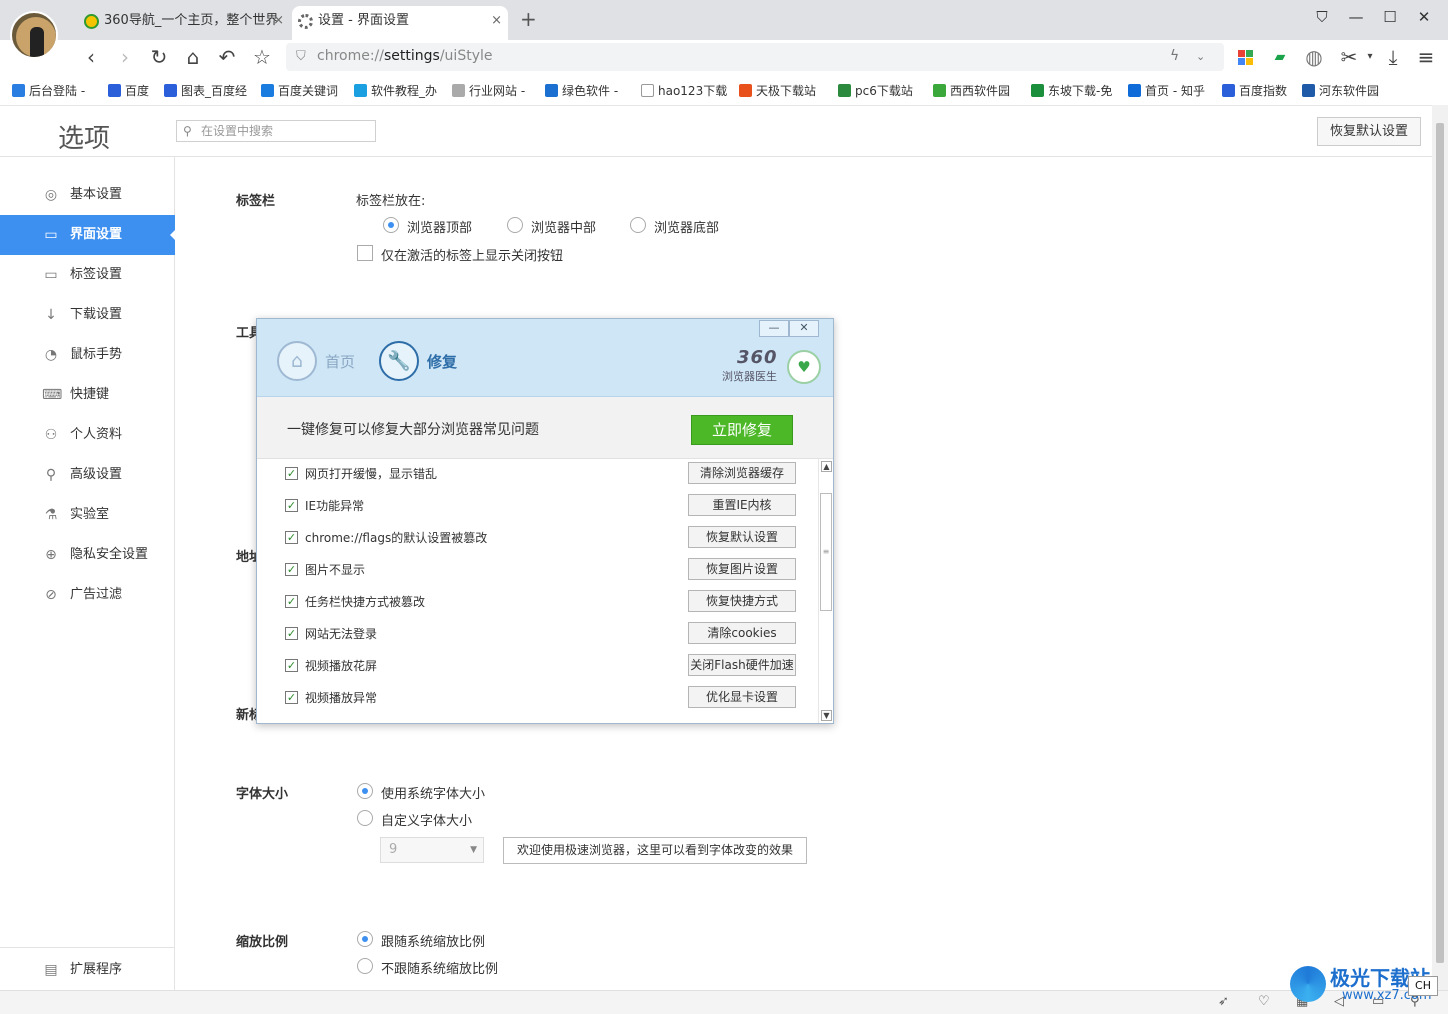  I want to click on bookmark-item: 百度关键词, so click(299, 90).